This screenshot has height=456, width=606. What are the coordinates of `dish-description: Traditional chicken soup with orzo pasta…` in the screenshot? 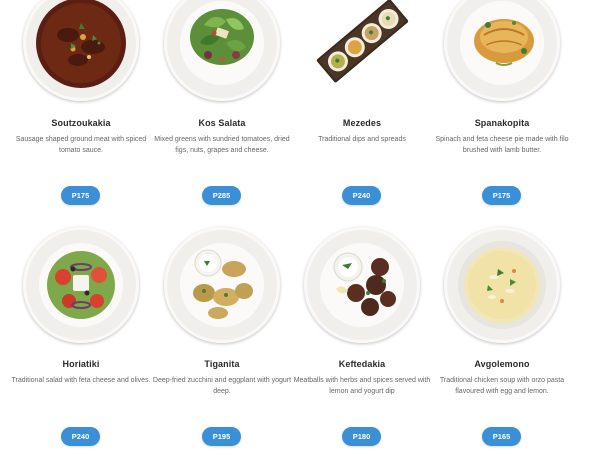 It's located at (502, 386).